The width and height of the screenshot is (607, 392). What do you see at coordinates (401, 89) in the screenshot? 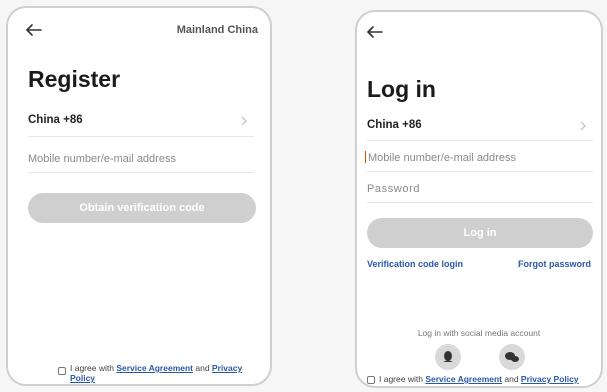
I see `page-title: Log in` at bounding box center [401, 89].